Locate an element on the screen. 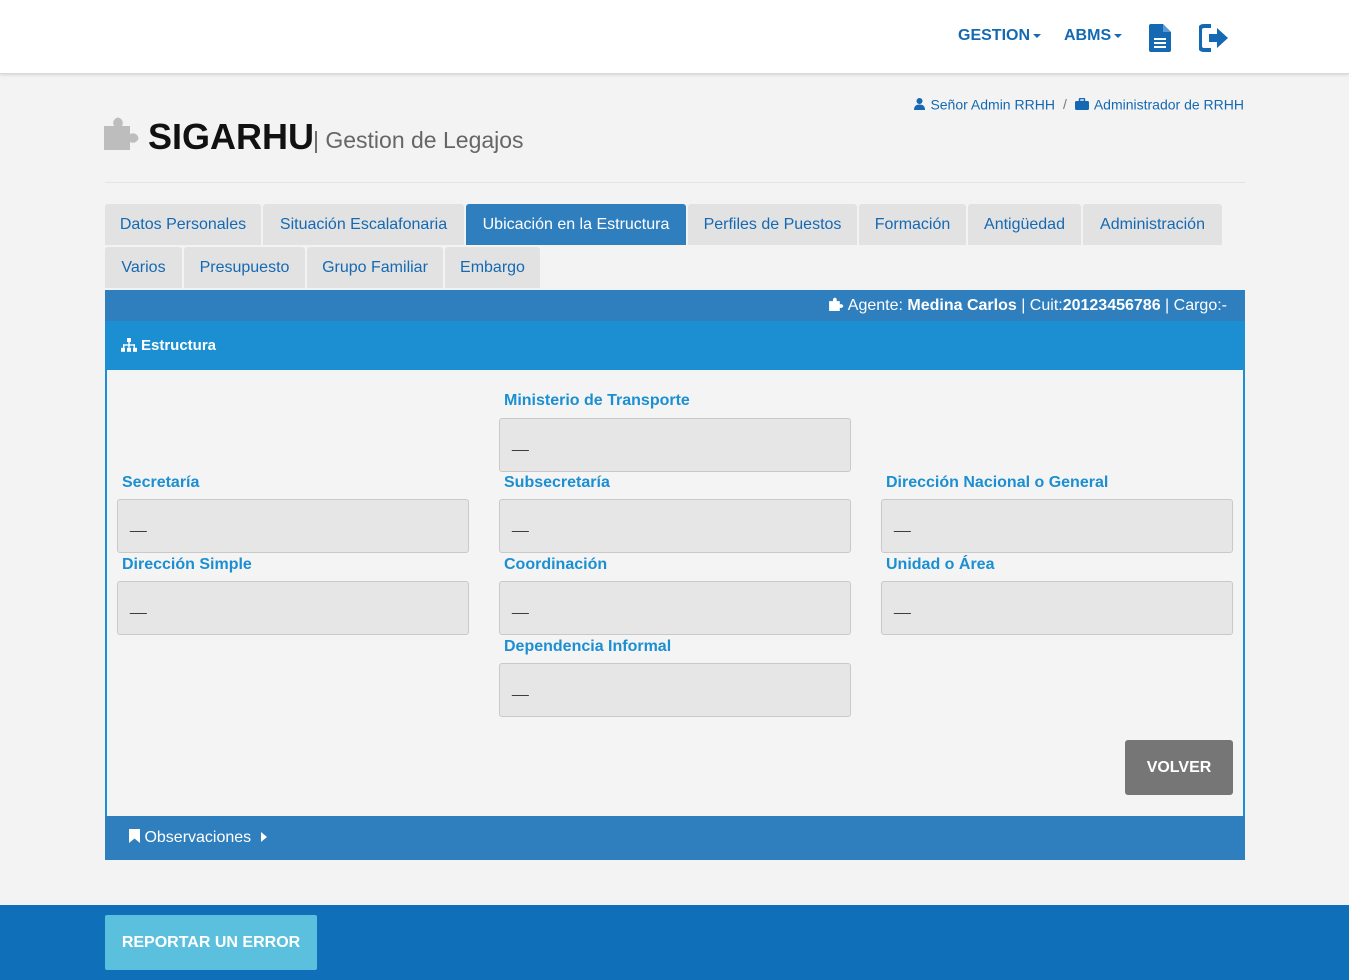 The height and width of the screenshot is (980, 1349). coordinacion-label: Coordinación is located at coordinates (556, 564).